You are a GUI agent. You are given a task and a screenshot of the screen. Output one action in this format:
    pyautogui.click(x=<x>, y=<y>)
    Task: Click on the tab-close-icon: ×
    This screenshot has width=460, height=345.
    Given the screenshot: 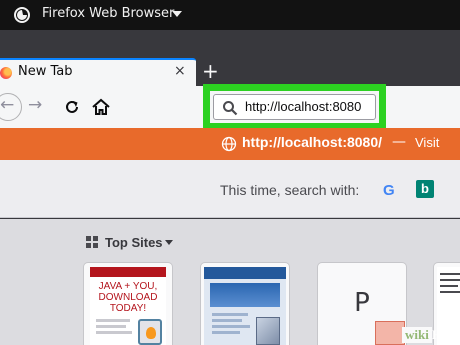 What is the action you would take?
    pyautogui.click(x=180, y=71)
    